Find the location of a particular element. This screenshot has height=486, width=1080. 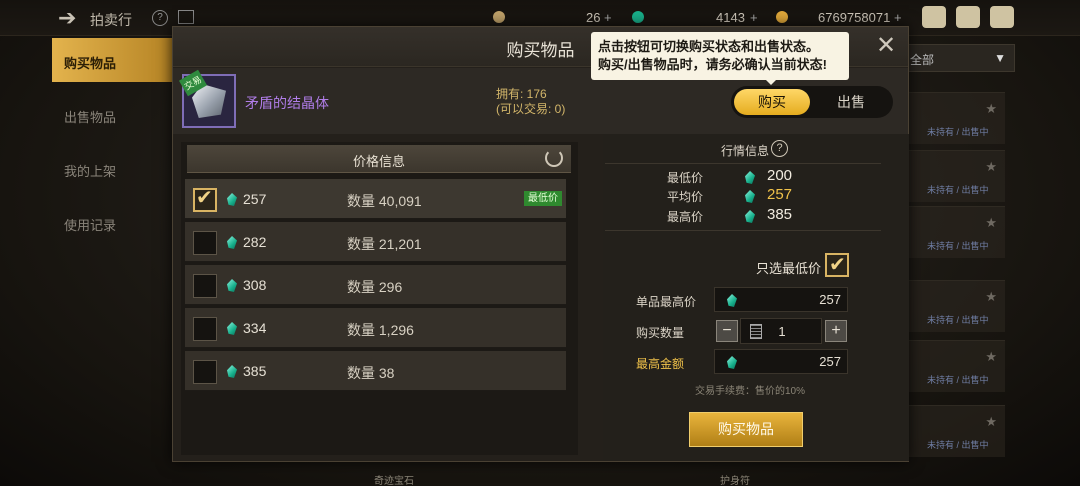

unit-max-price-label: 单品最高价 is located at coordinates (666, 302).